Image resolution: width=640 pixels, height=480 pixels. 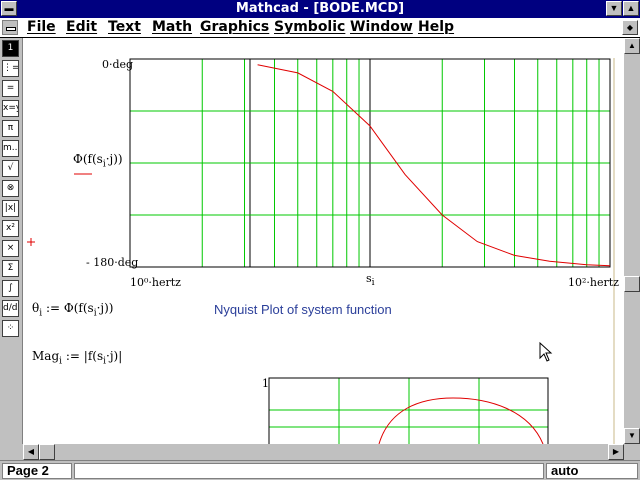 I want to click on restore-icon: ◆, so click(x=630, y=27).